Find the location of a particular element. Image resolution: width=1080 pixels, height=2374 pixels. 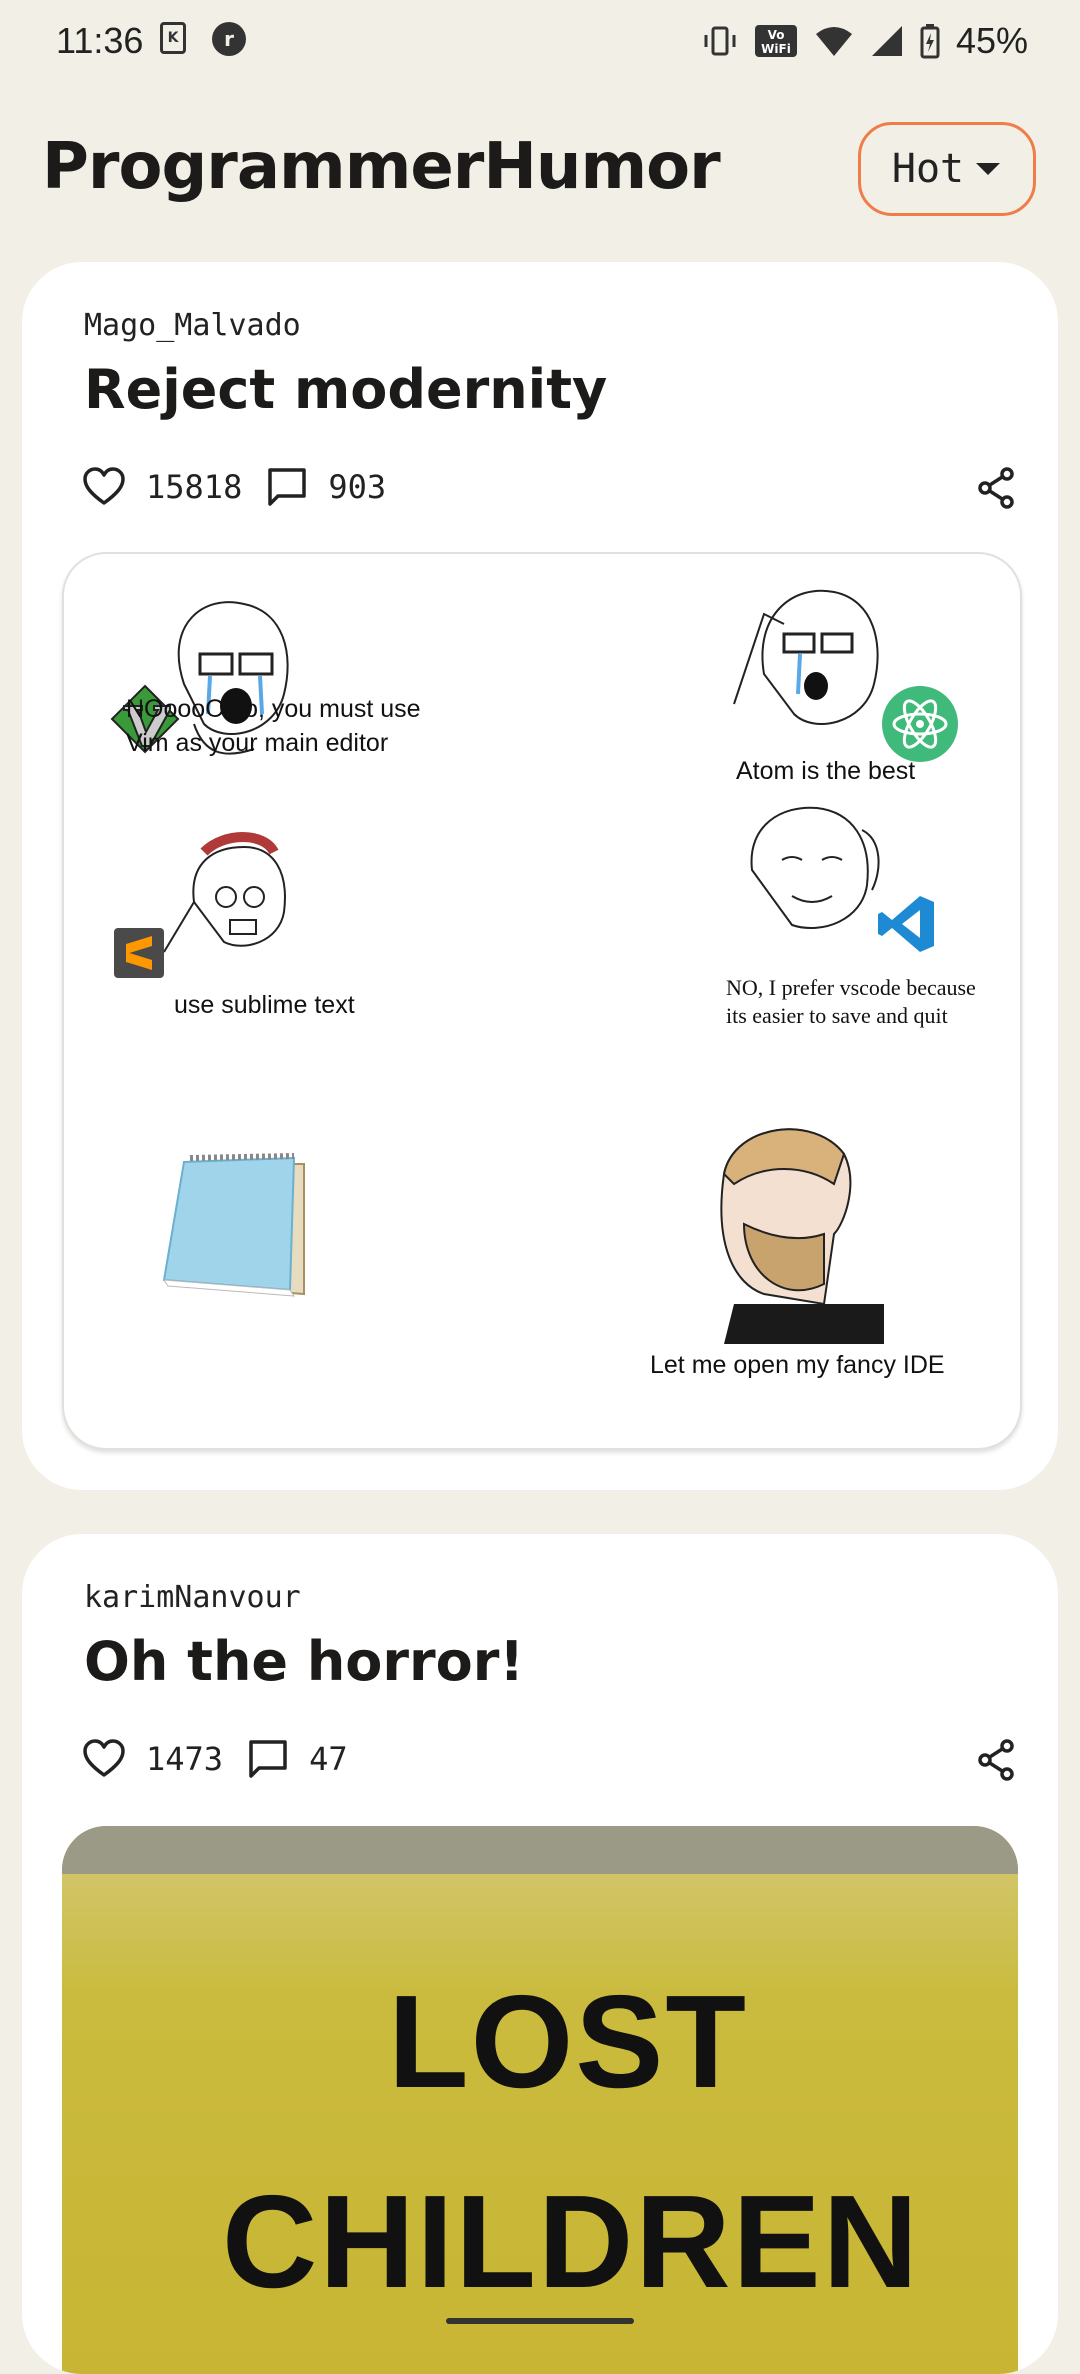

post-author: Mago_Malvado is located at coordinates (192, 325).